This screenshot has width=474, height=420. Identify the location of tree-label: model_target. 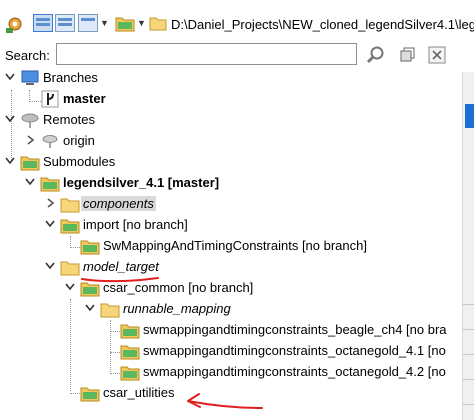
(121, 266).